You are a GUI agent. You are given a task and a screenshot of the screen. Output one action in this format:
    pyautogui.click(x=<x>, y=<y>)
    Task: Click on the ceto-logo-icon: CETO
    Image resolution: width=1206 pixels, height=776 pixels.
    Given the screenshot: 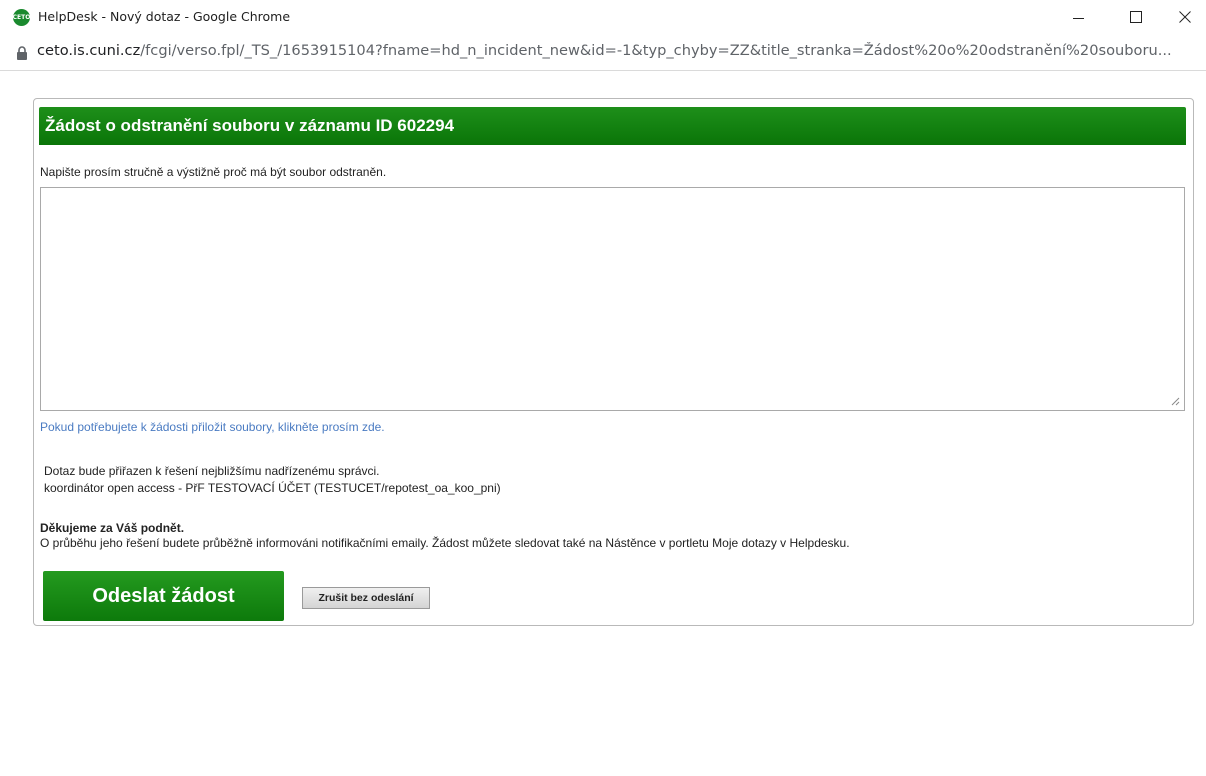 What is the action you would take?
    pyautogui.click(x=21, y=17)
    